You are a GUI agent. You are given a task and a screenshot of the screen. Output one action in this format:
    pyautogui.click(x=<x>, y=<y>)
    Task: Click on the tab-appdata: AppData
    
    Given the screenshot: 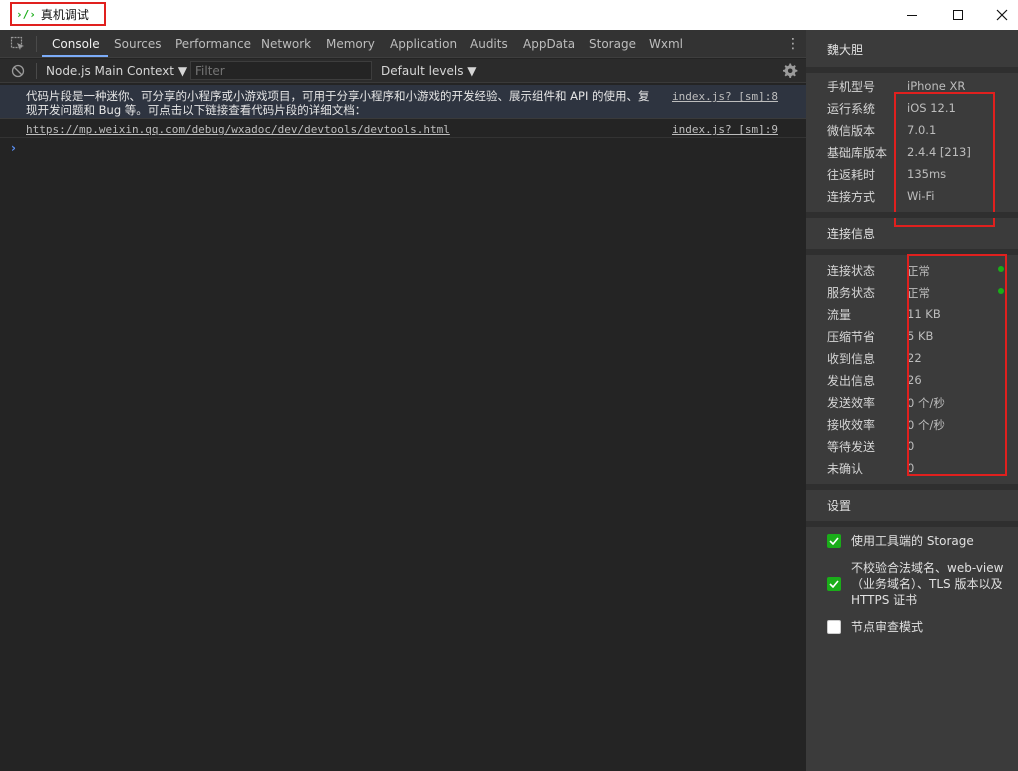 What is the action you would take?
    pyautogui.click(x=549, y=44)
    